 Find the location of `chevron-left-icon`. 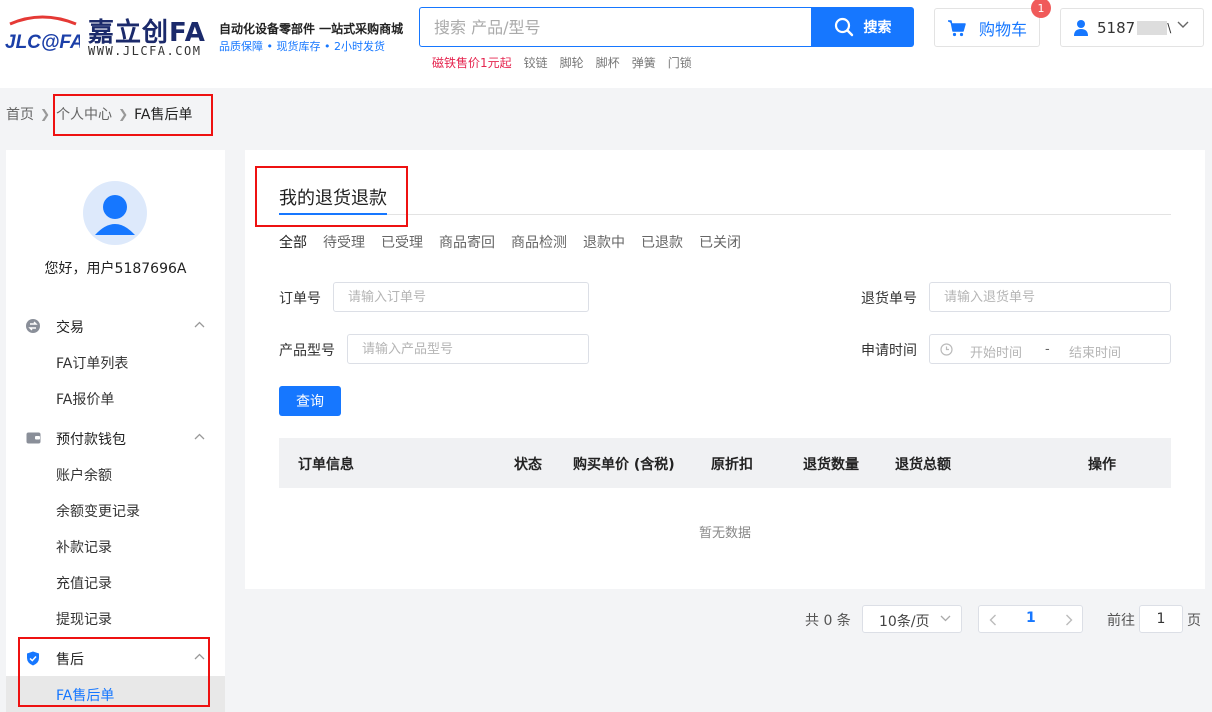

chevron-left-icon is located at coordinates (993, 620).